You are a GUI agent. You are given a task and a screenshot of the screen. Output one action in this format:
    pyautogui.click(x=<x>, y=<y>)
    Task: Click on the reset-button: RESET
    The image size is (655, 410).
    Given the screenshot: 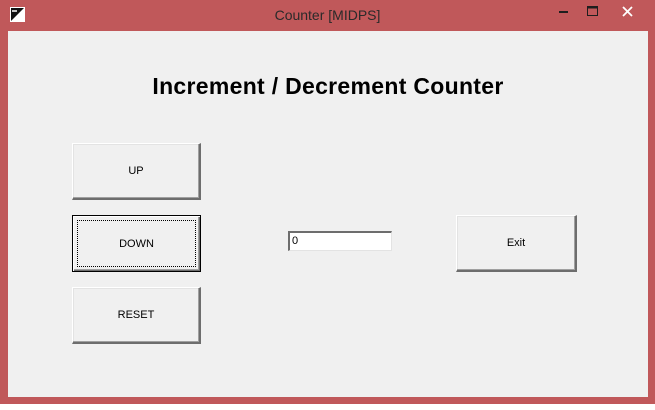 What is the action you would take?
    pyautogui.click(x=136, y=315)
    